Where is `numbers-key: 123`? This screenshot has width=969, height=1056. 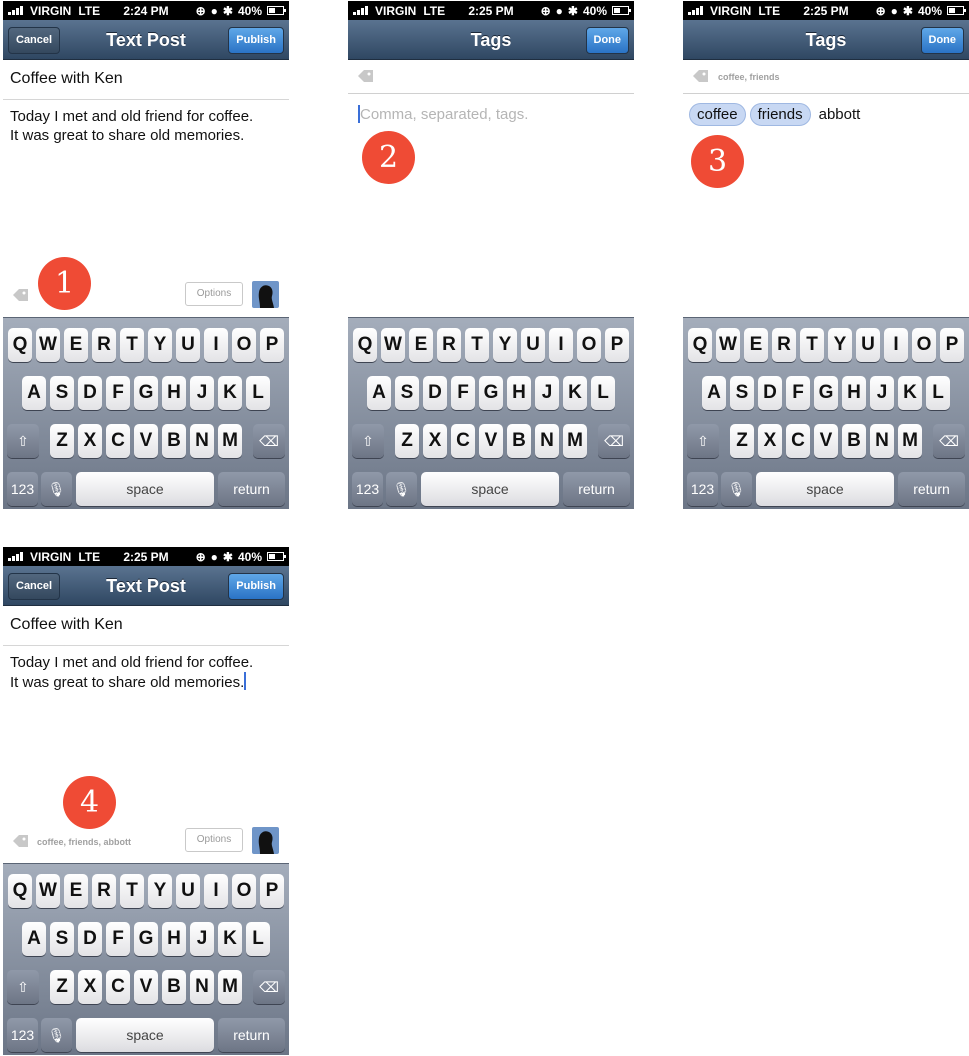
numbers-key: 123 is located at coordinates (367, 489).